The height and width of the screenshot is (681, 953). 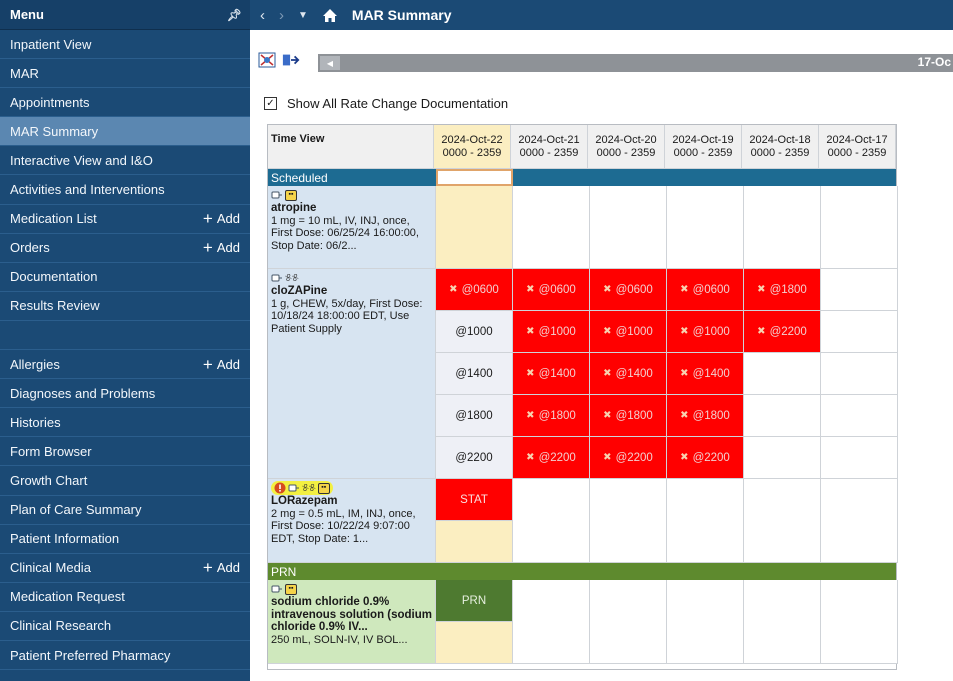 I want to click on sidebar-item-activities-and-interventions: Activities and Interventions, so click(x=125, y=190).